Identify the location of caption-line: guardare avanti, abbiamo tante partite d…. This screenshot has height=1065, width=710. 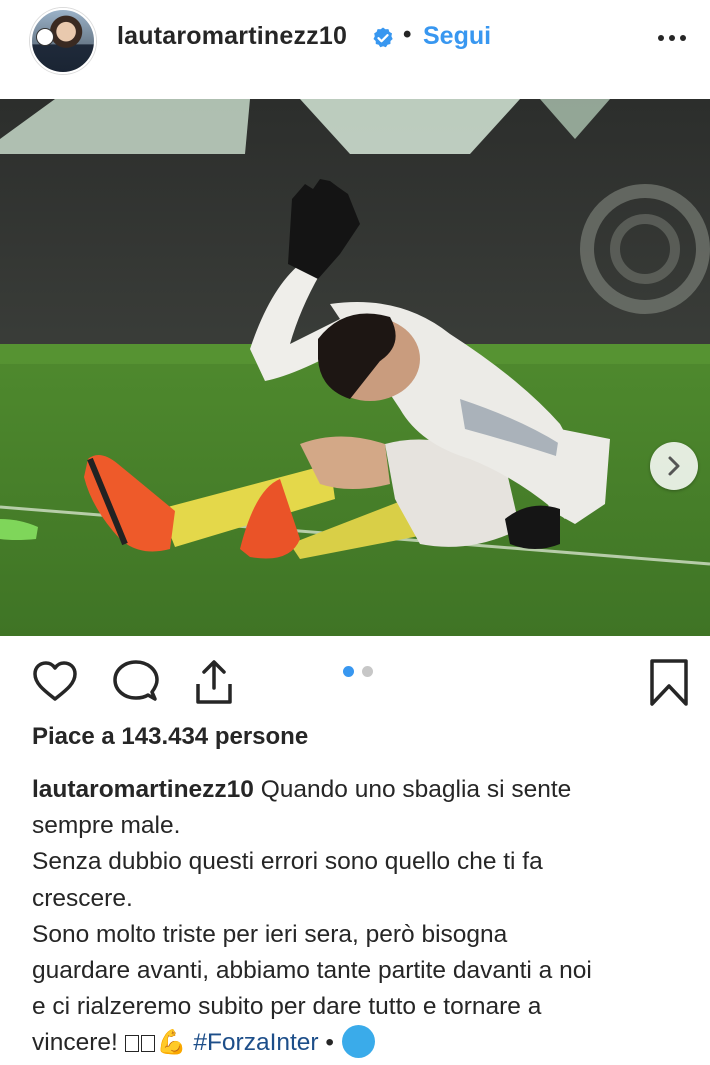
(312, 971).